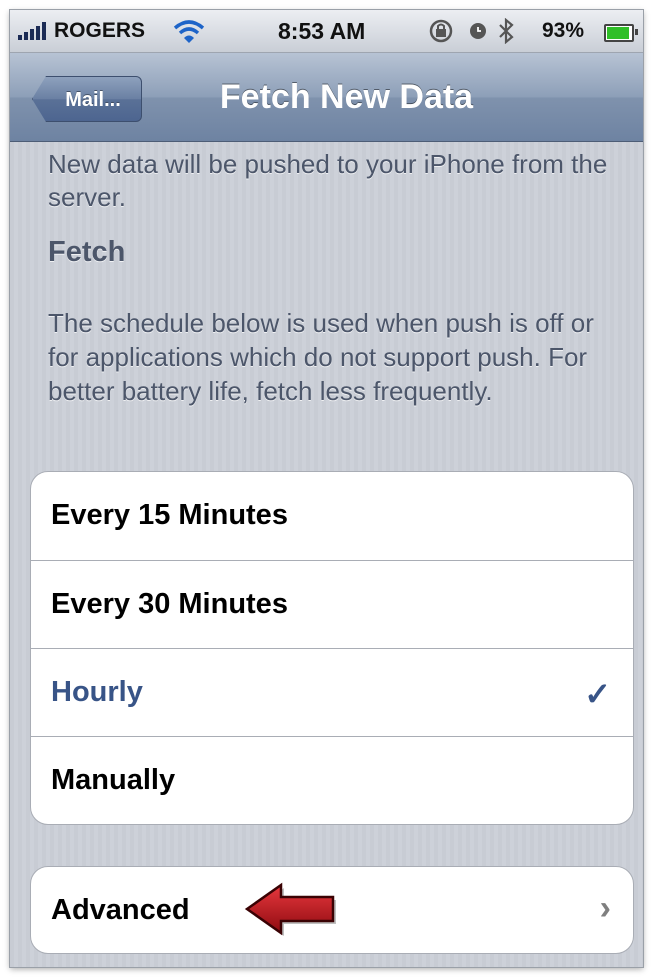 Image resolution: width=653 pixels, height=977 pixels. What do you see at coordinates (332, 780) in the screenshot?
I see `fetch-option-manually: Manually` at bounding box center [332, 780].